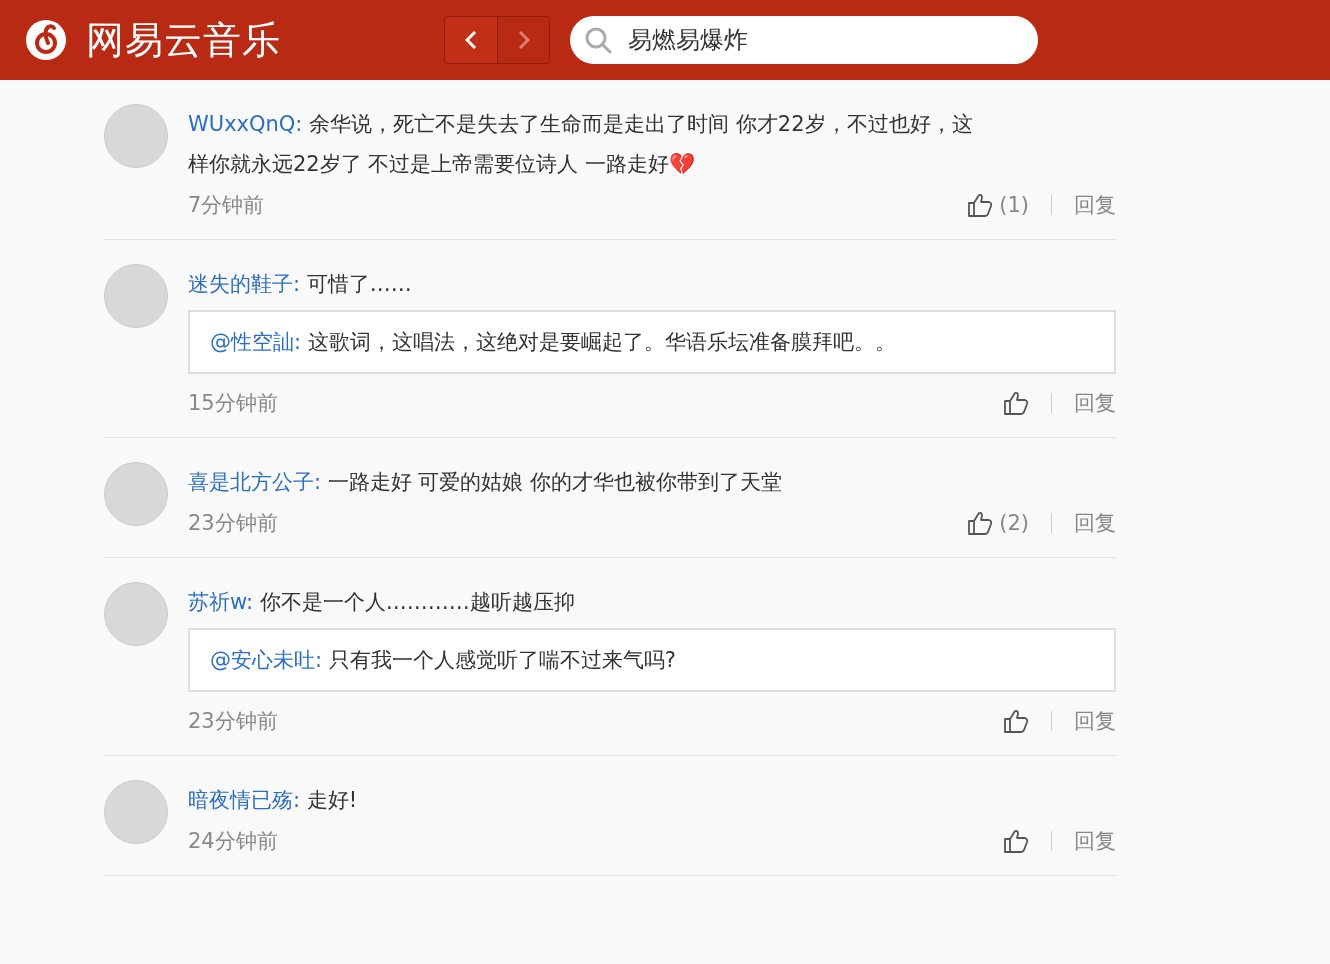  Describe the element at coordinates (486, 482) in the screenshot. I see `comment-text: 喜是北方公子: 一路走好 可爱的姑娘 你的才华也被你带到了天堂` at that location.